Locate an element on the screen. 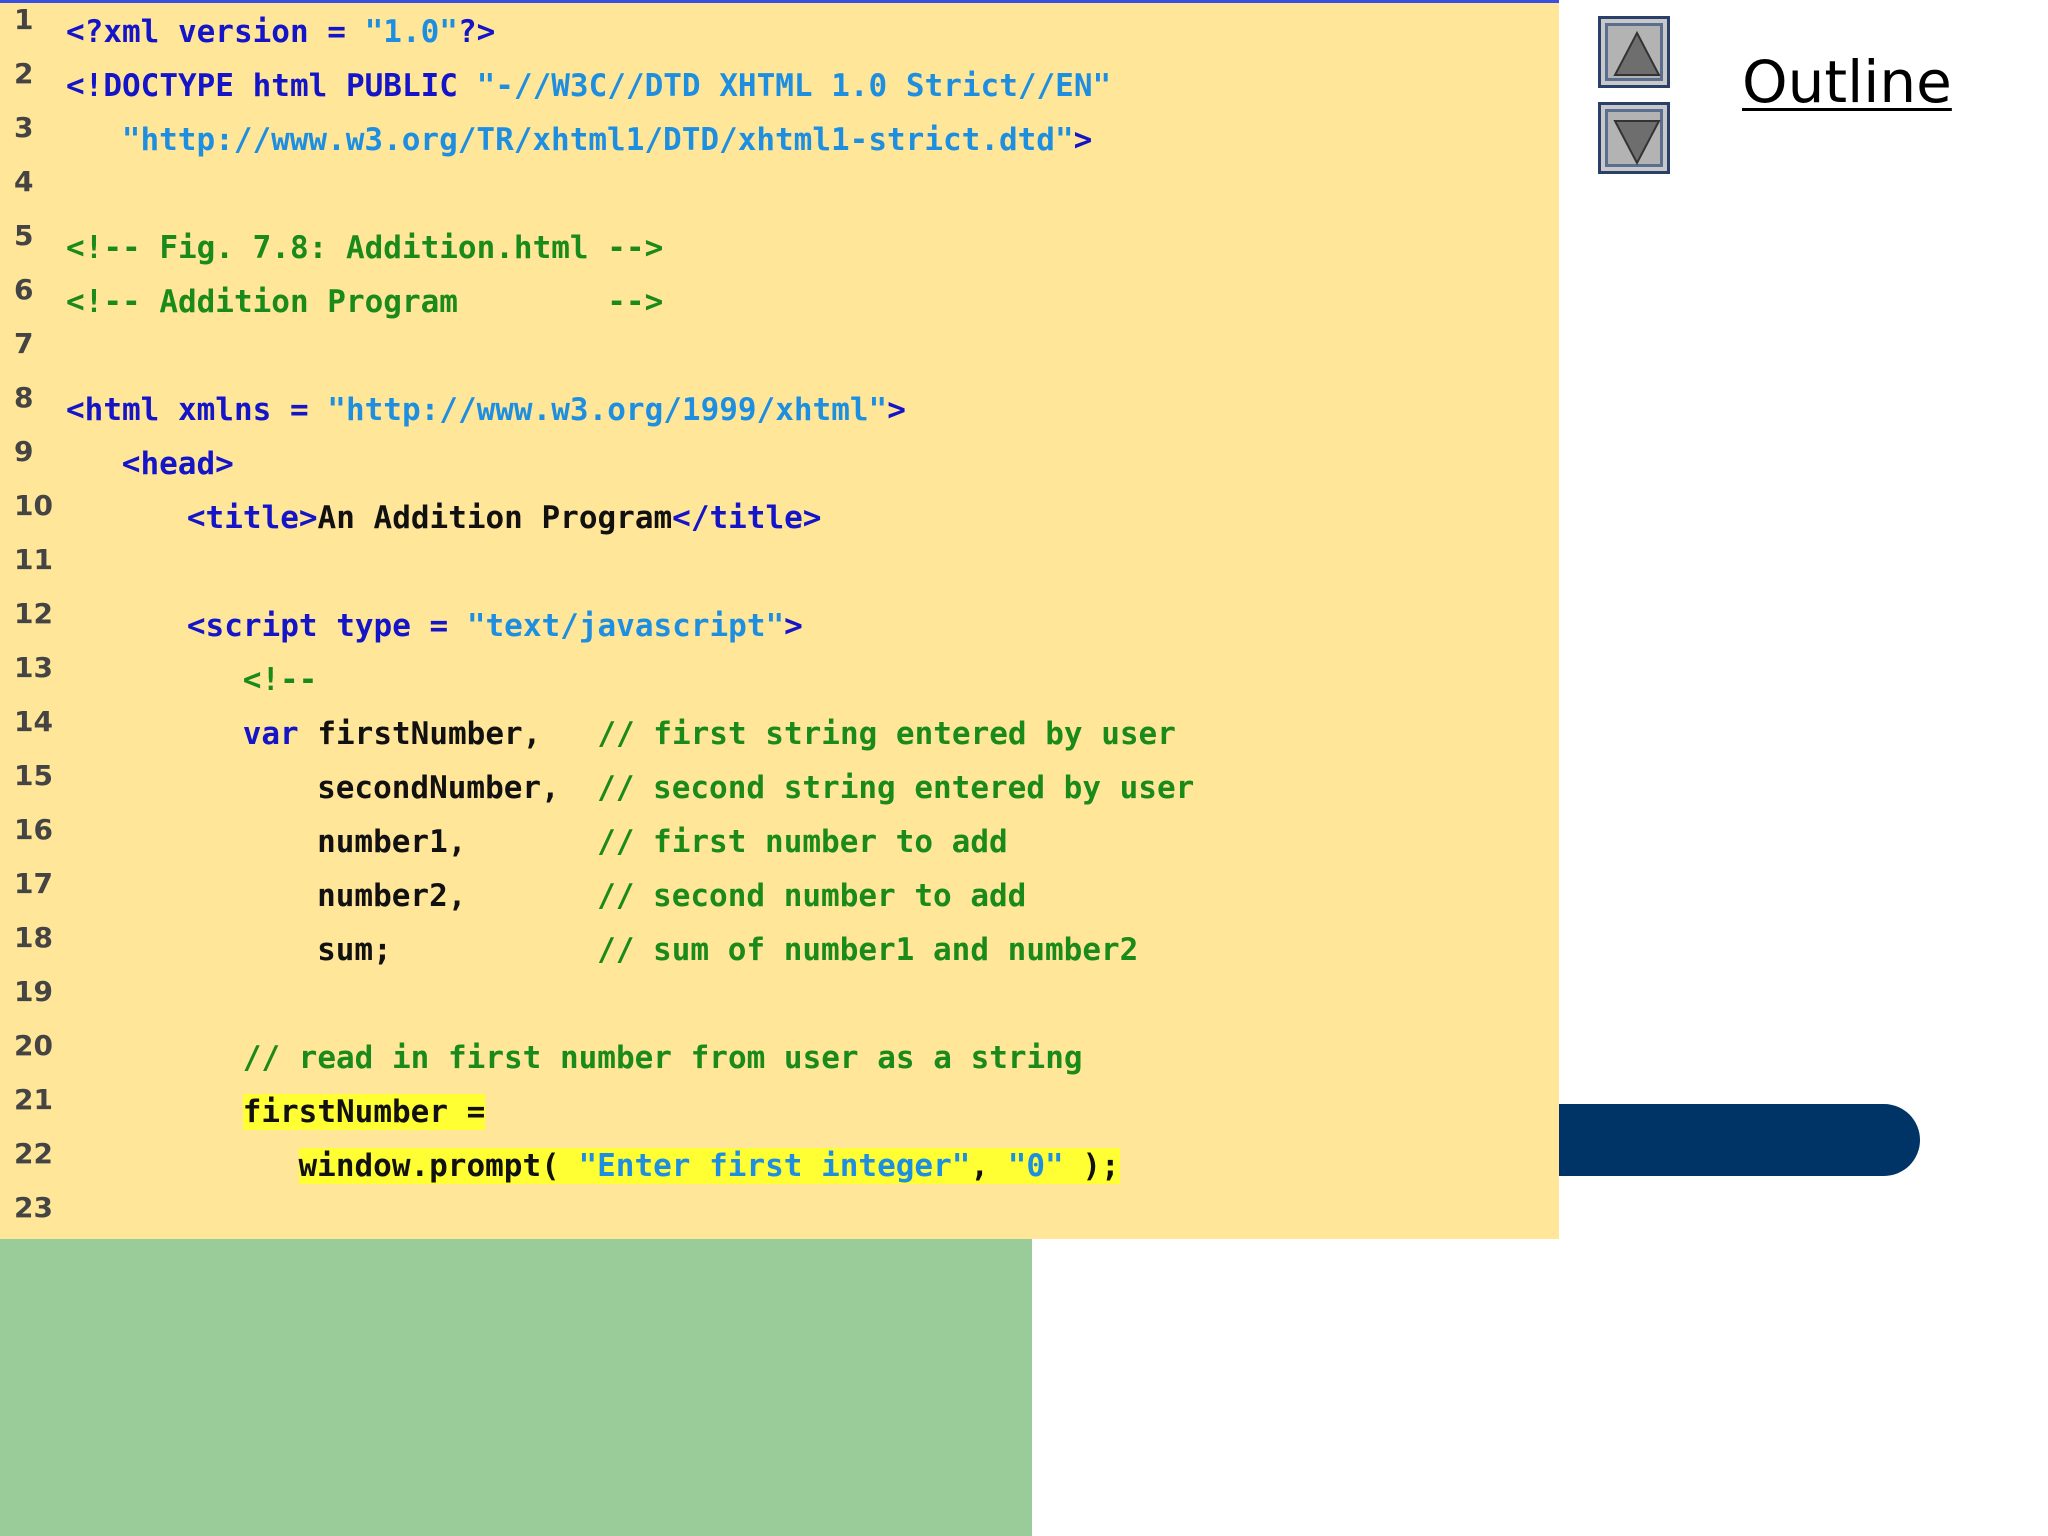 This screenshot has width=2048, height=1536. code-token: <!-- Addition Program --> is located at coordinates (365, 302).